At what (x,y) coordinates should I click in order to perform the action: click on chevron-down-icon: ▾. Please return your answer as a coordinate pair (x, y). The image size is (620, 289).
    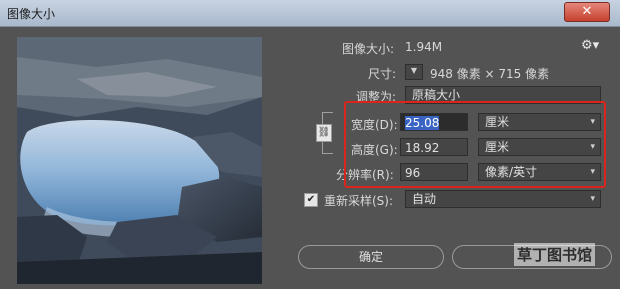
    Looking at the image, I should click on (592, 199).